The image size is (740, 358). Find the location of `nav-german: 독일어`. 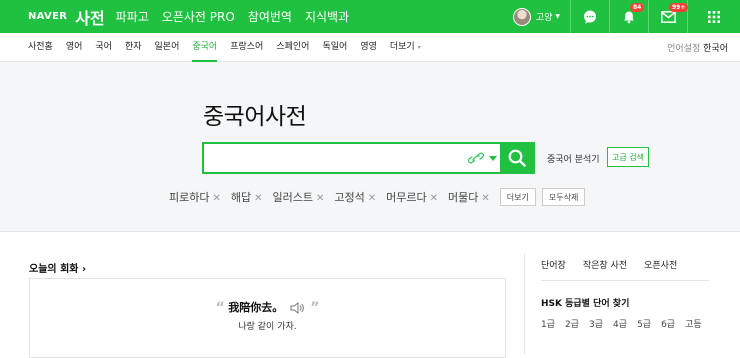

nav-german: 독일어 is located at coordinates (334, 47).